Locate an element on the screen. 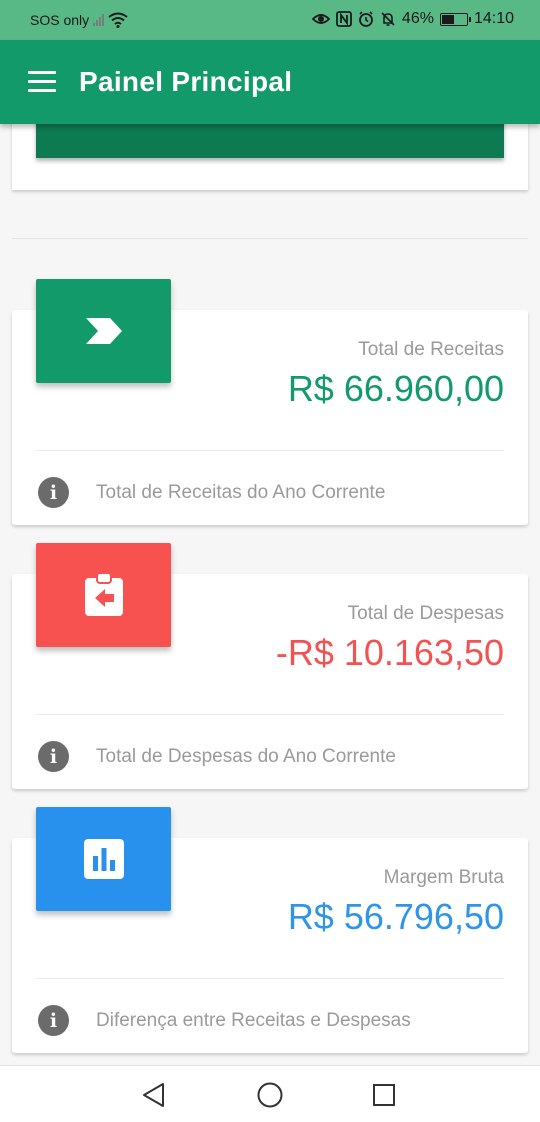 Image resolution: width=540 pixels, height=1122 pixels. back-icon is located at coordinates (153, 1095).